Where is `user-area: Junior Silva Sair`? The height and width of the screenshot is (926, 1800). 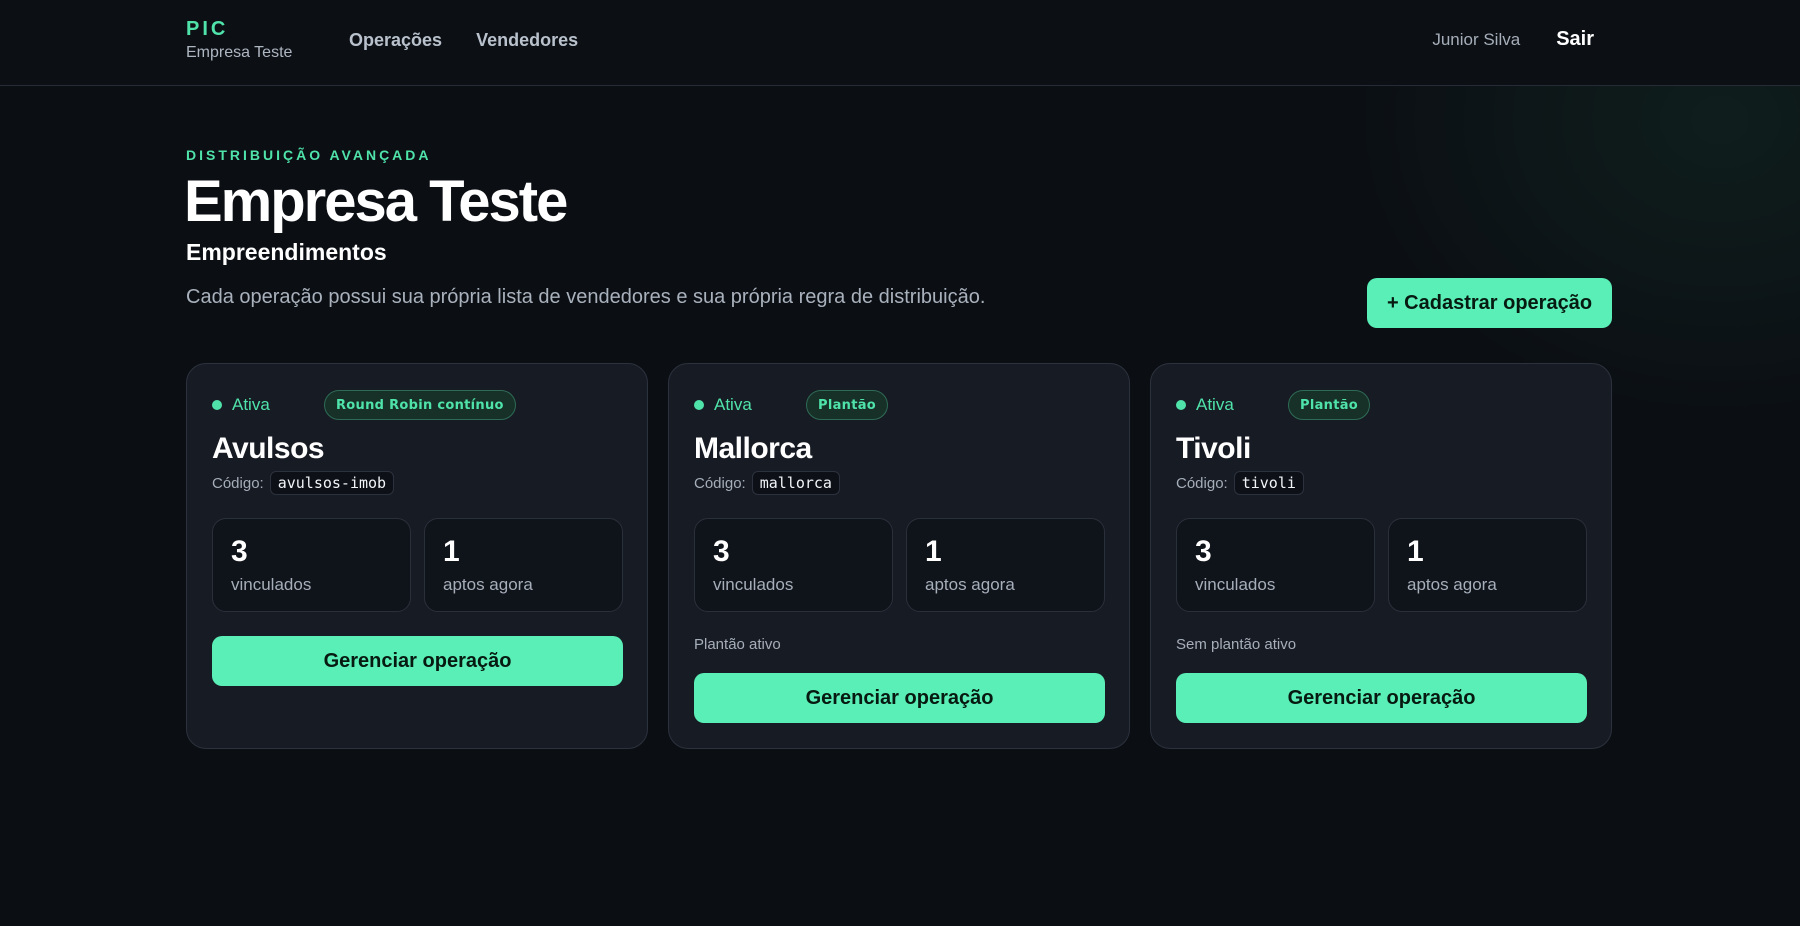 user-area: Junior Silva Sair is located at coordinates (1513, 39).